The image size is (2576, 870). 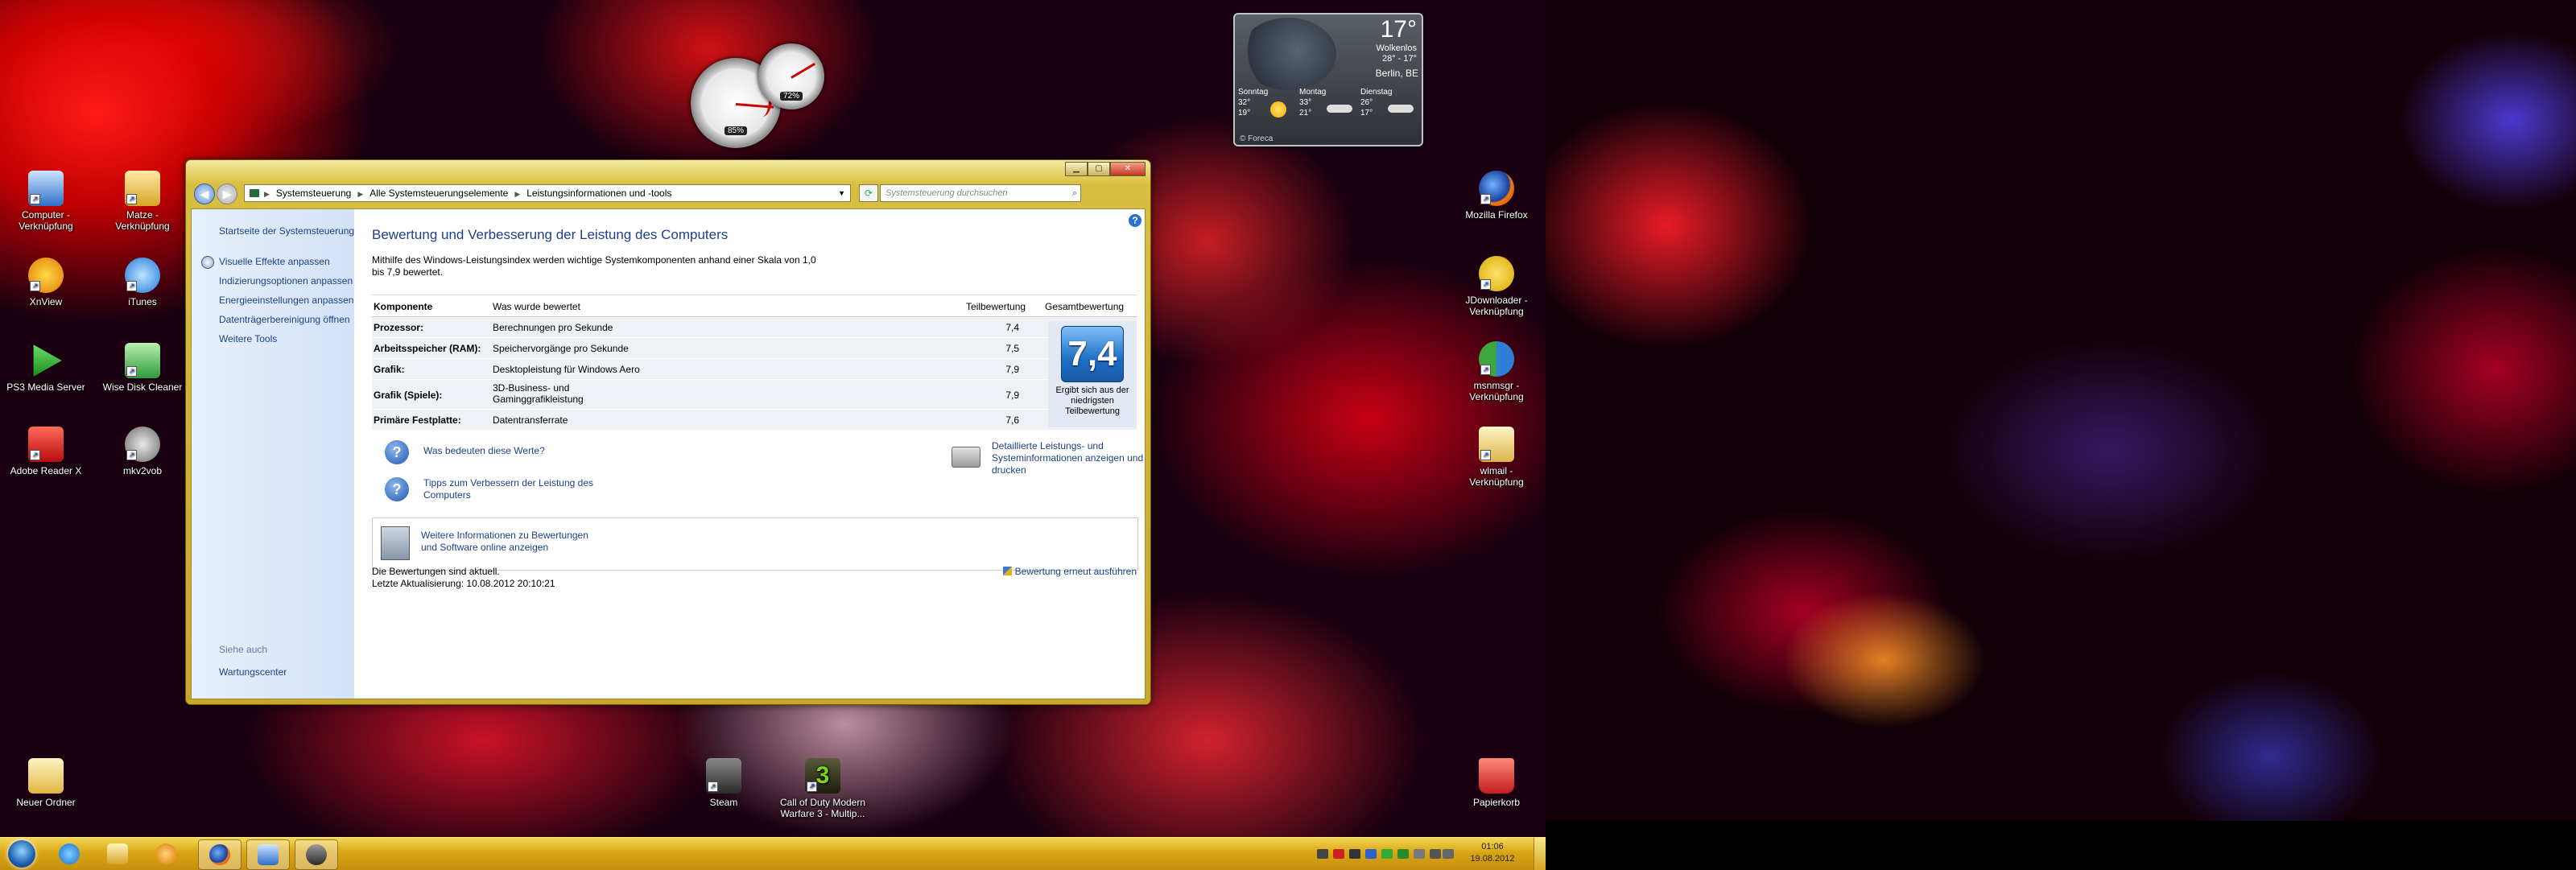 I want to click on sidebar-item-more-tools: Weitere Tools, so click(x=286, y=338).